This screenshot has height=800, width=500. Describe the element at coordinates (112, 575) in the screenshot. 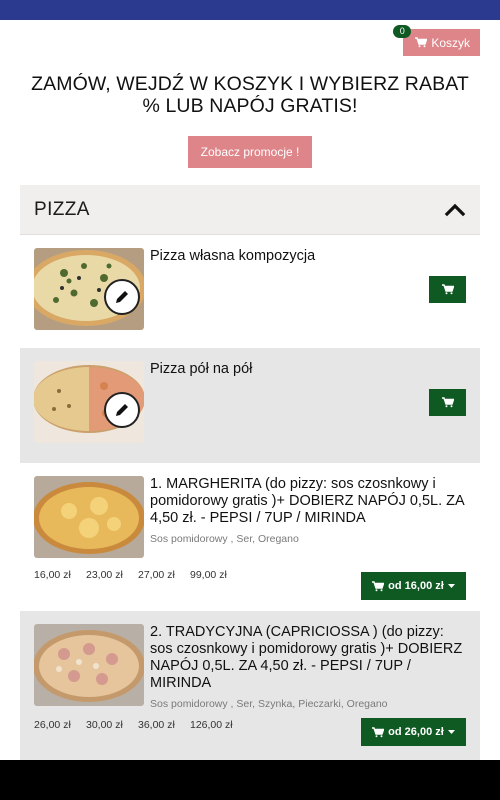

I see `price-option: 23,00 zł` at that location.